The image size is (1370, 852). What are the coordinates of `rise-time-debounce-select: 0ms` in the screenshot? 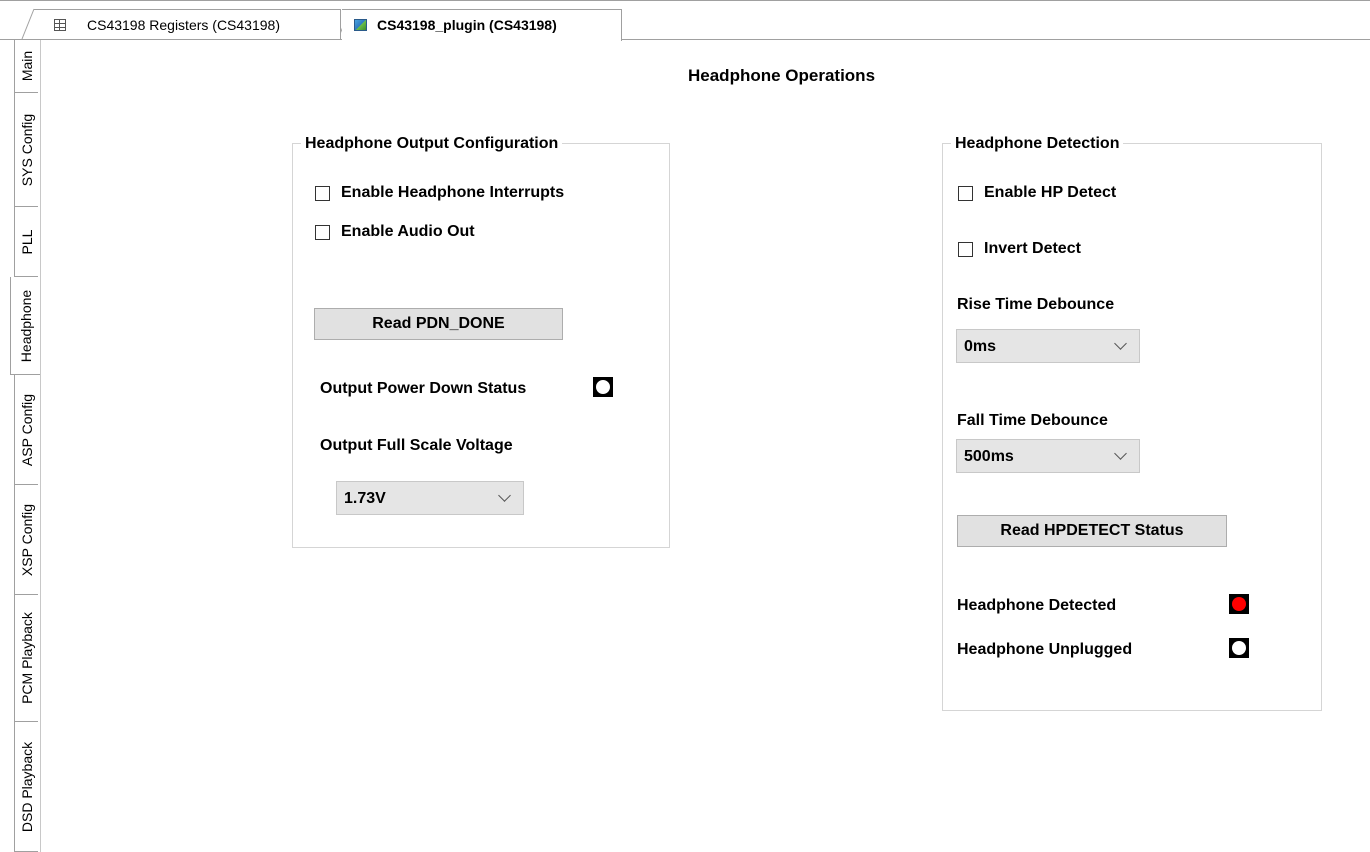 It's located at (1048, 346).